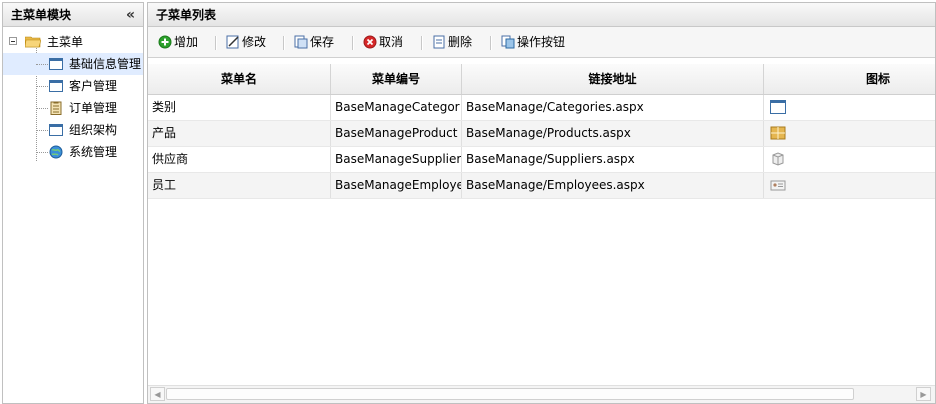  Describe the element at coordinates (613, 159) in the screenshot. I see `cell-url: BaseManage/Suppliers.aspx` at that location.